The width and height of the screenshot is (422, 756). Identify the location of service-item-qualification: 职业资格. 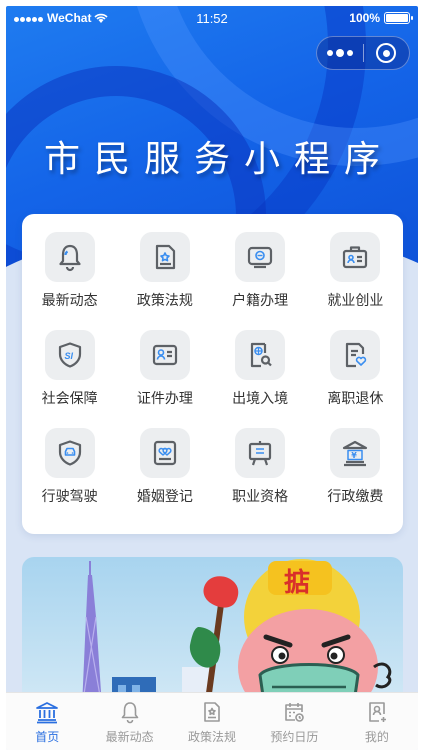
(260, 467).